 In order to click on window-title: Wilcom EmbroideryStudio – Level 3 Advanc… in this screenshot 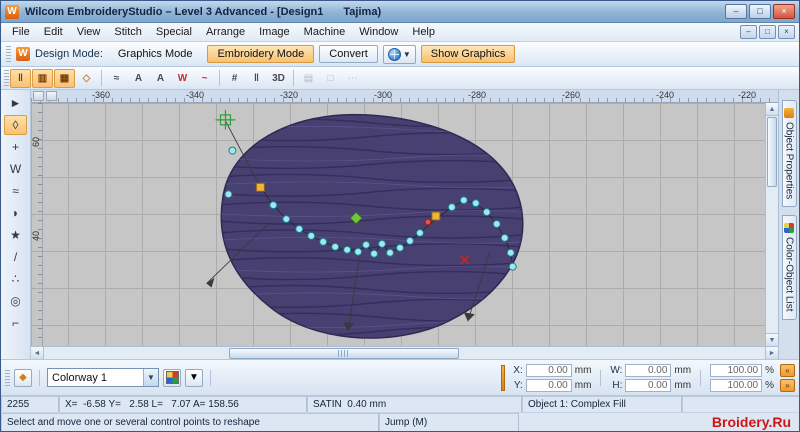, I will do `click(174, 11)`.